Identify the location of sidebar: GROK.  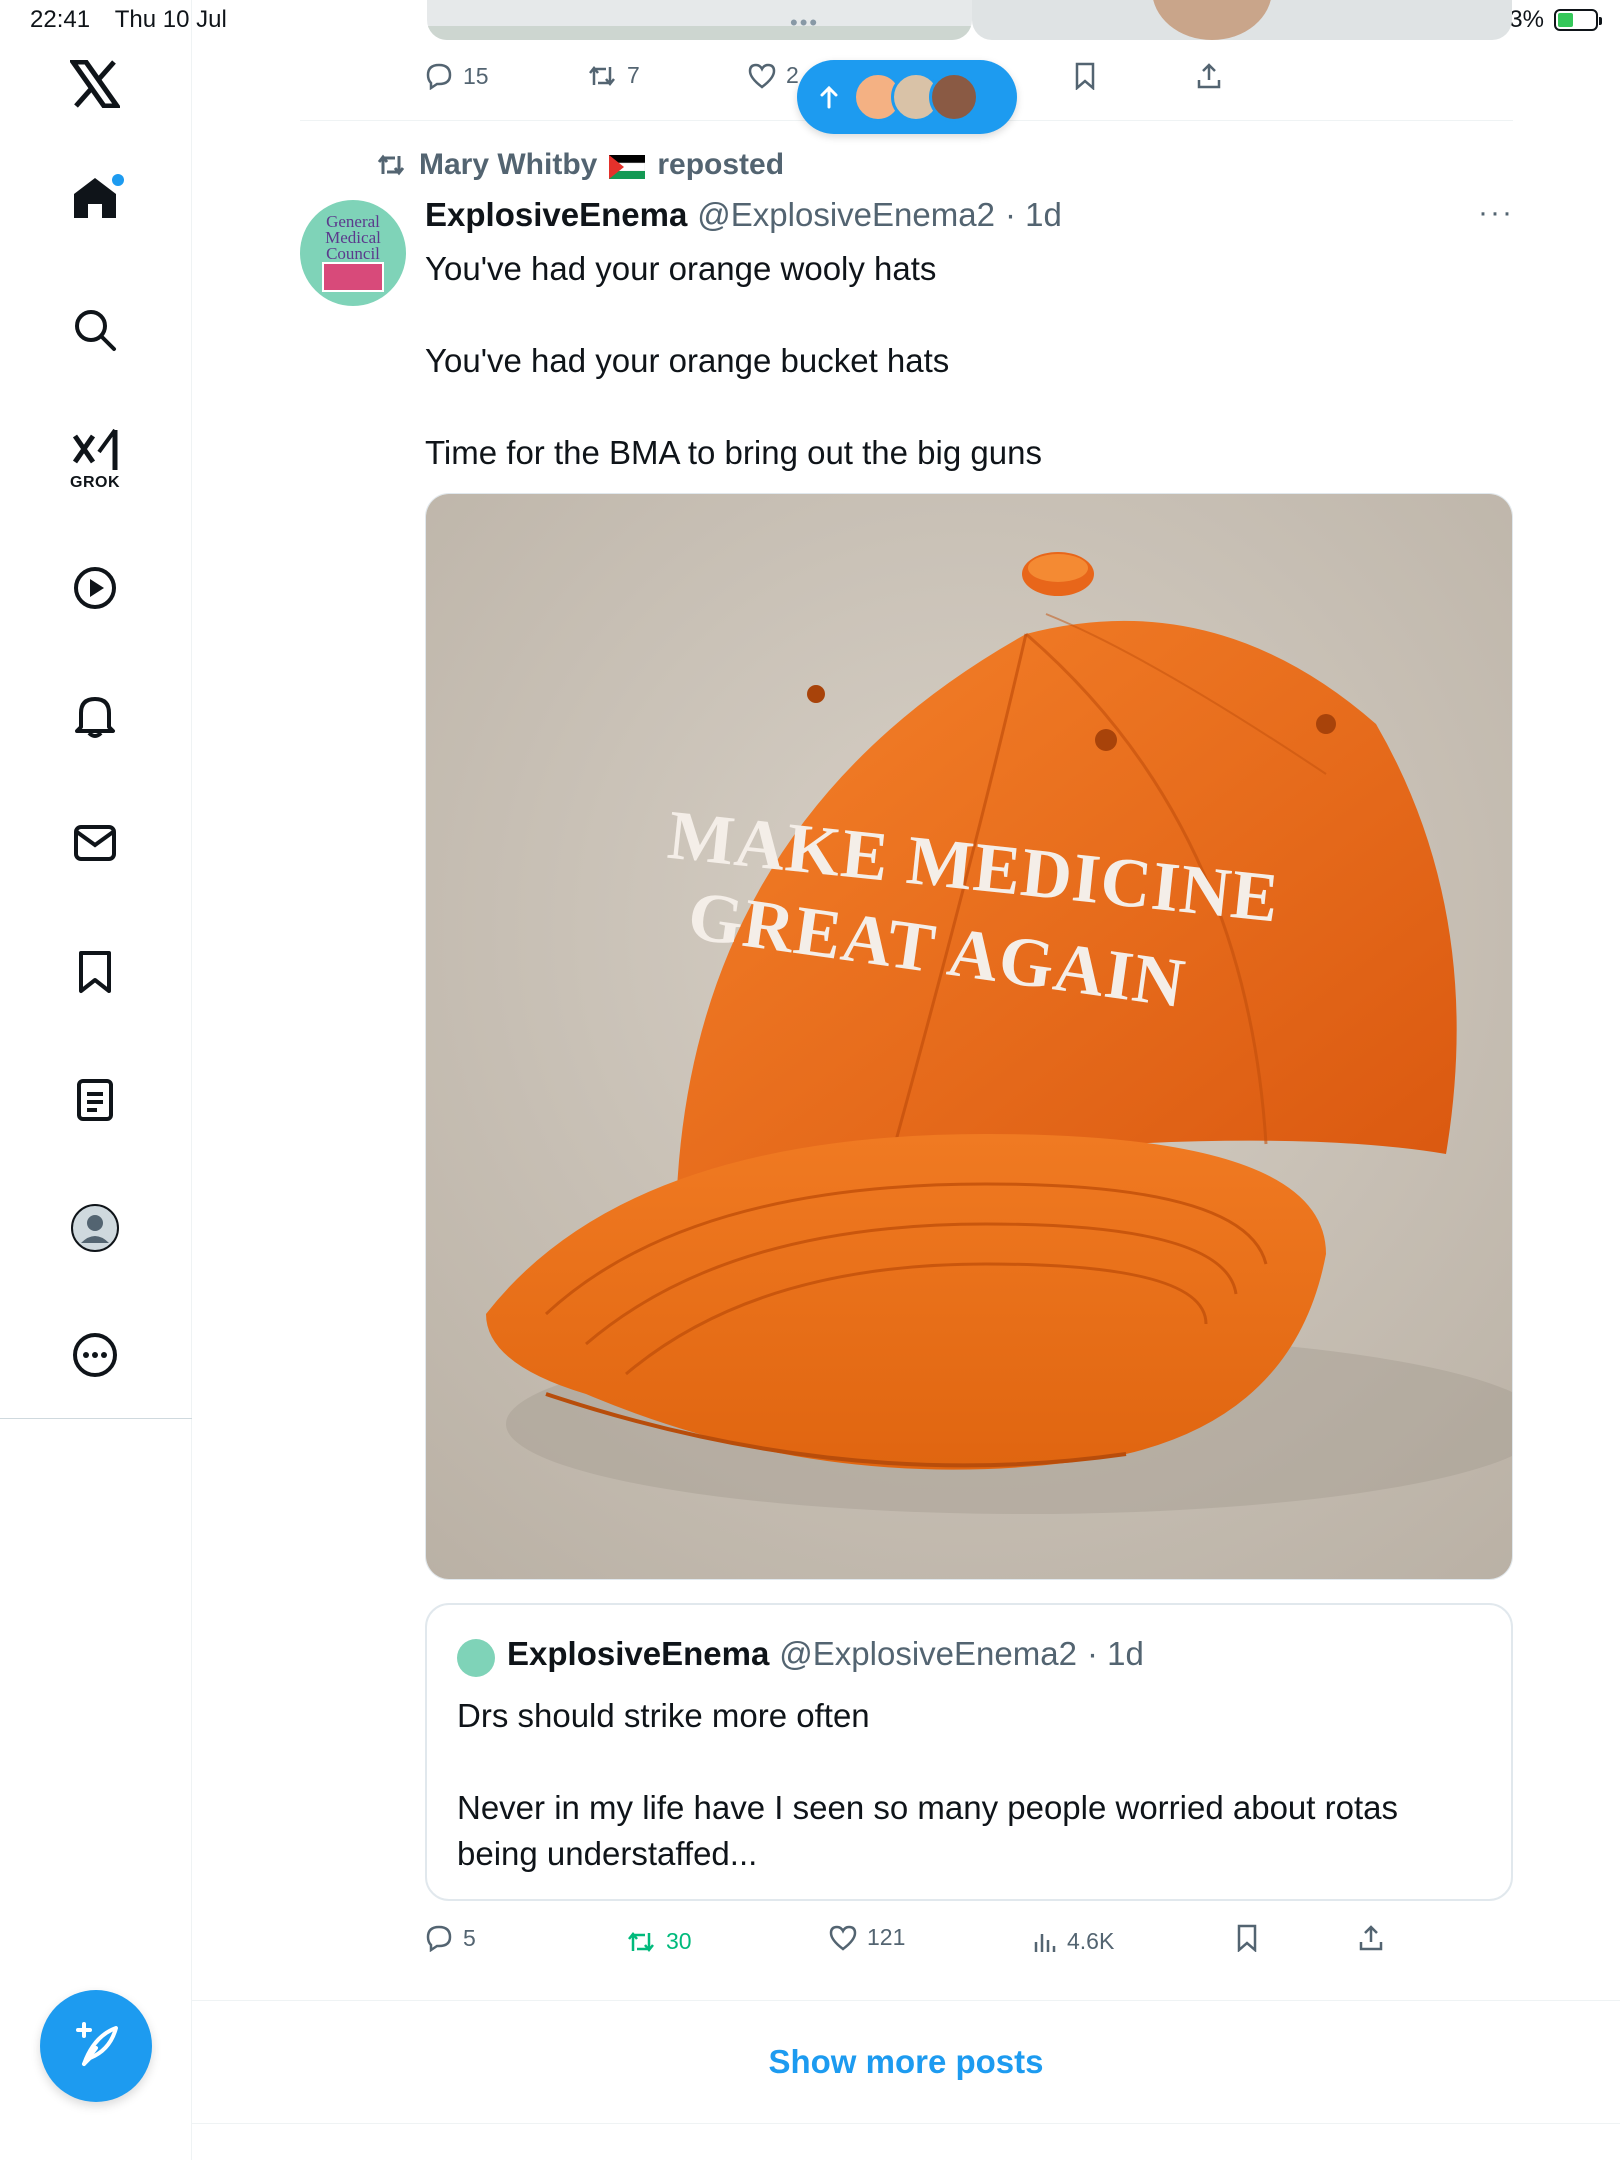
(96, 1080).